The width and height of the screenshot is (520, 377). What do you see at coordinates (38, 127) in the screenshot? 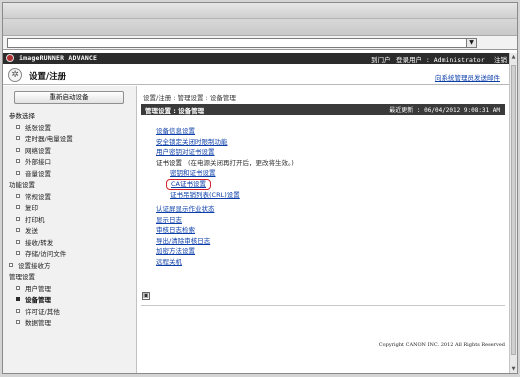
I see `sidebar-item-label: 纸张设置` at bounding box center [38, 127].